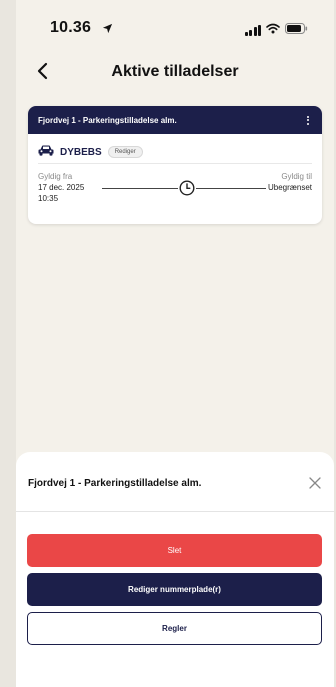 Image resolution: width=336 pixels, height=687 pixels. I want to click on permit-card-header: Fjordvej 1 - Parkeringstilladelse alm., so click(175, 120).